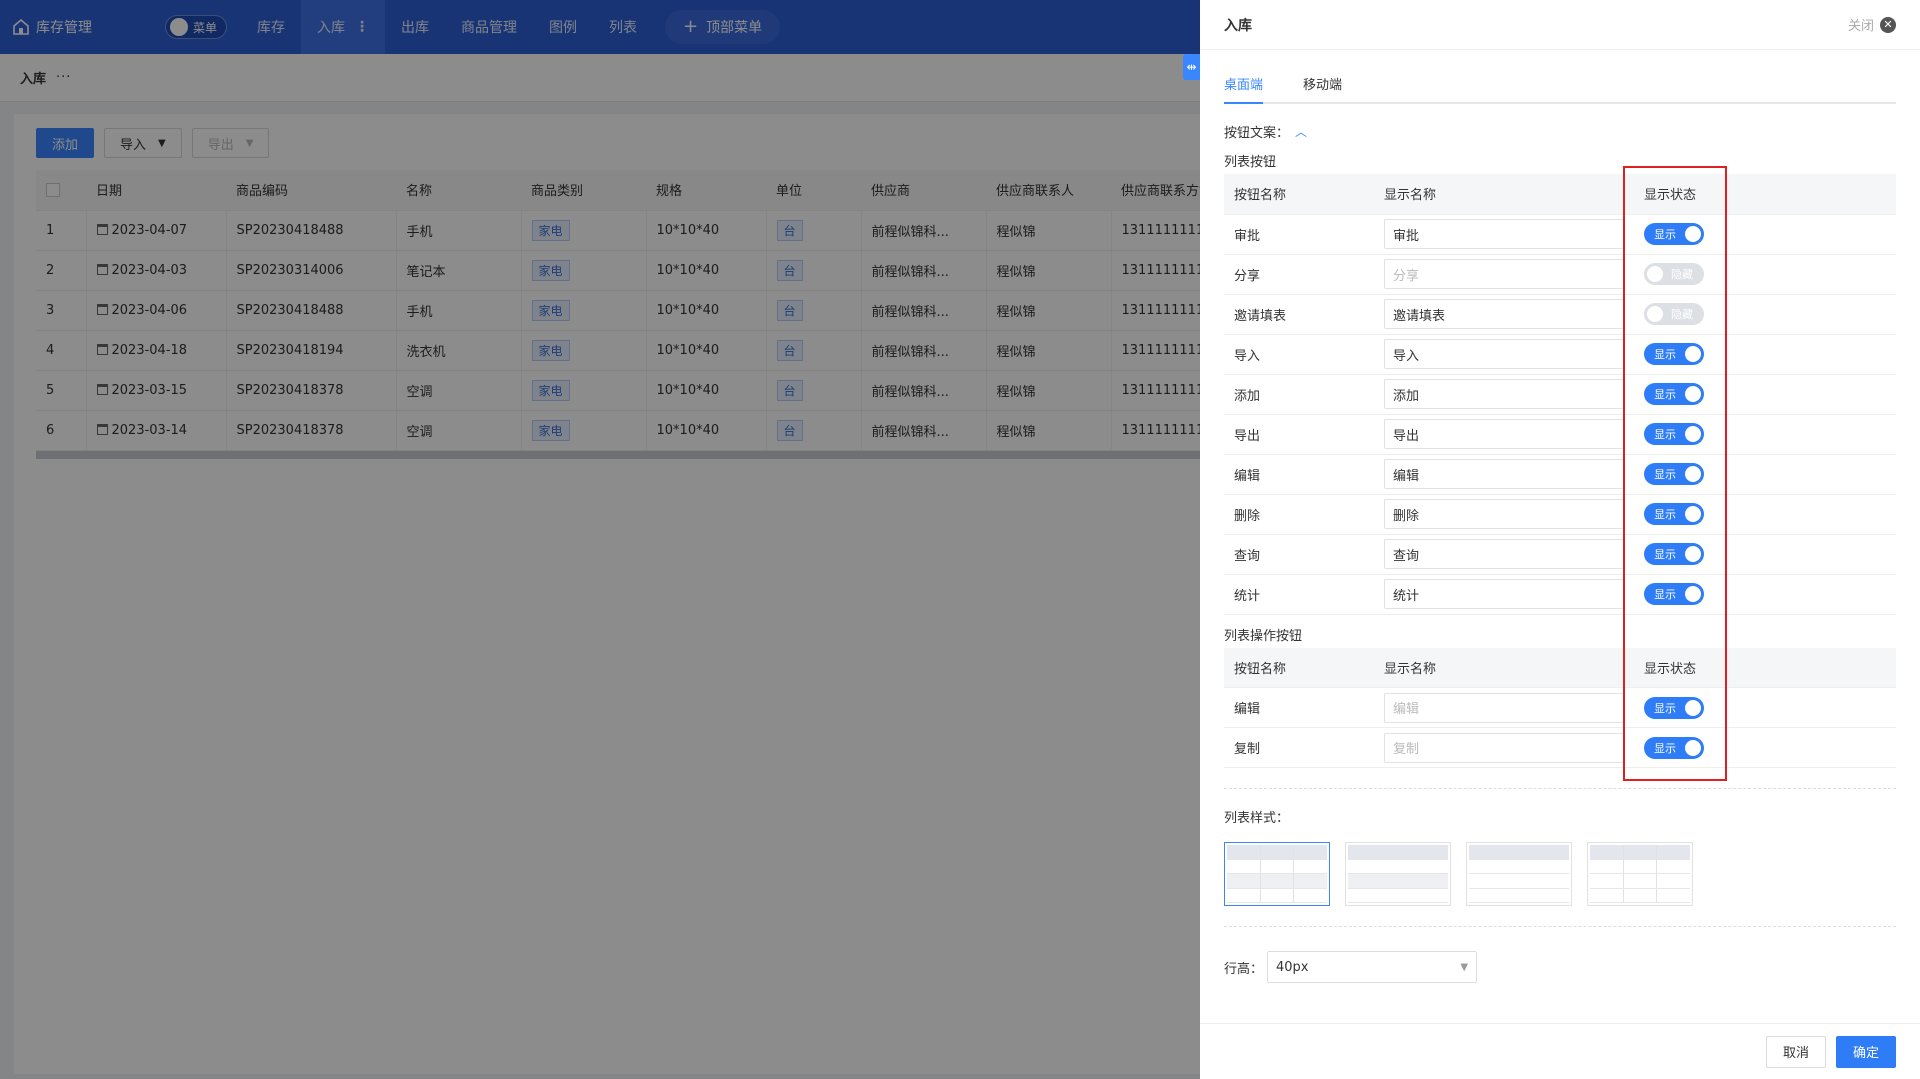 The width and height of the screenshot is (1920, 1079). I want to click on display-name-input: 导入, so click(1504, 354).